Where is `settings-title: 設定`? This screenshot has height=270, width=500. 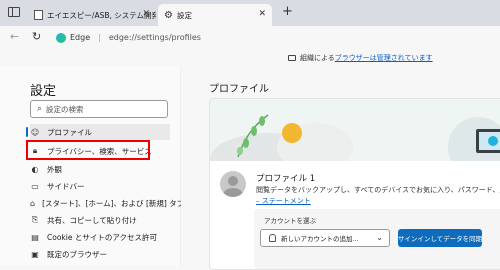 settings-title: 設定 is located at coordinates (43, 91).